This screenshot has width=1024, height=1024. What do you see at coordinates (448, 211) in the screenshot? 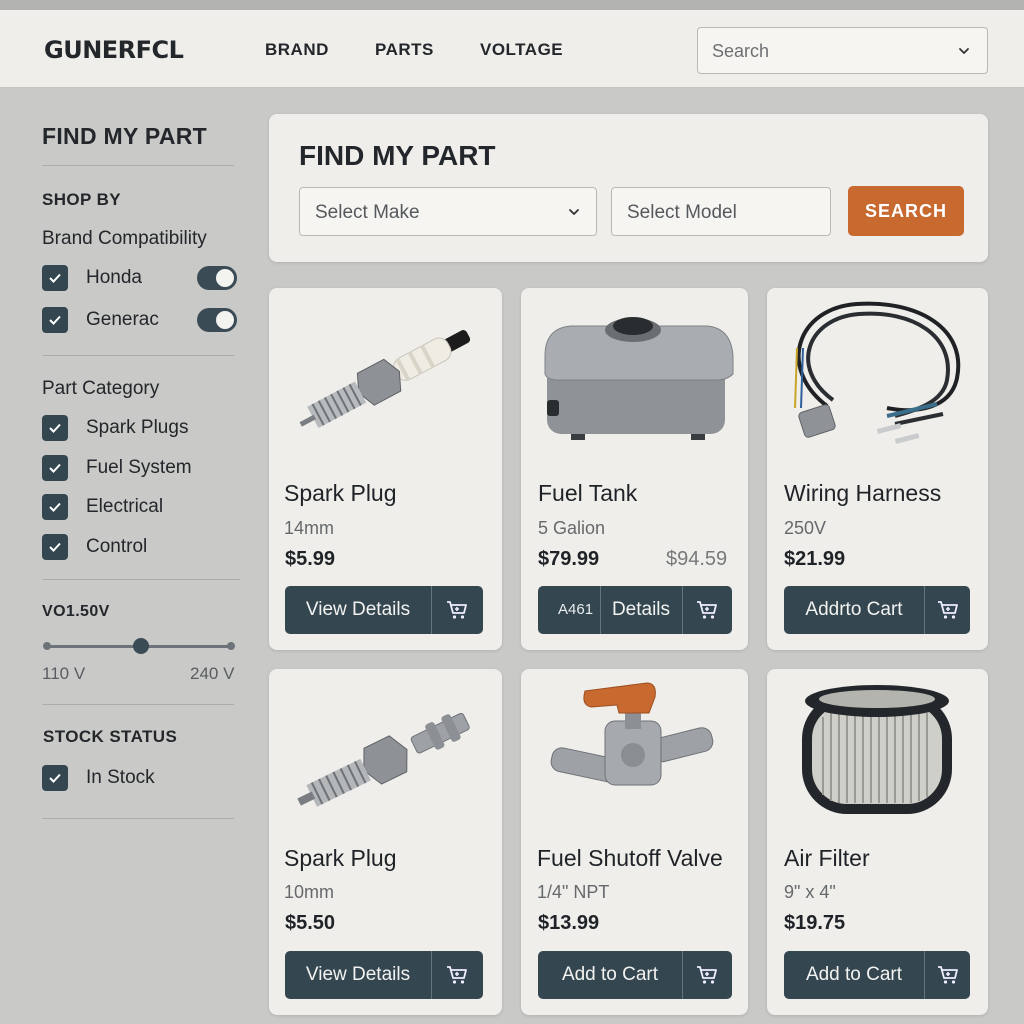
I see `select-make-dropdown: Select Make` at bounding box center [448, 211].